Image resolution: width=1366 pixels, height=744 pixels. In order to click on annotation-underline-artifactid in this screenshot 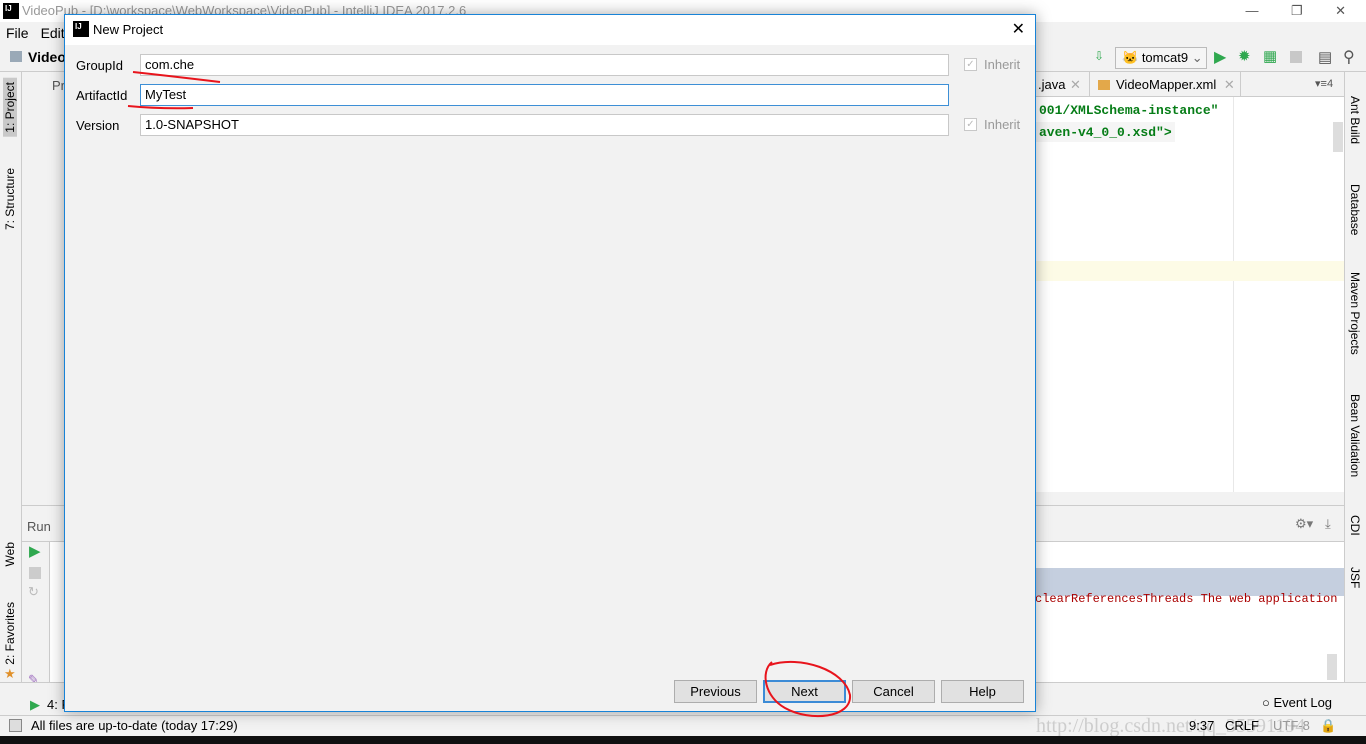, I will do `click(160, 107)`.